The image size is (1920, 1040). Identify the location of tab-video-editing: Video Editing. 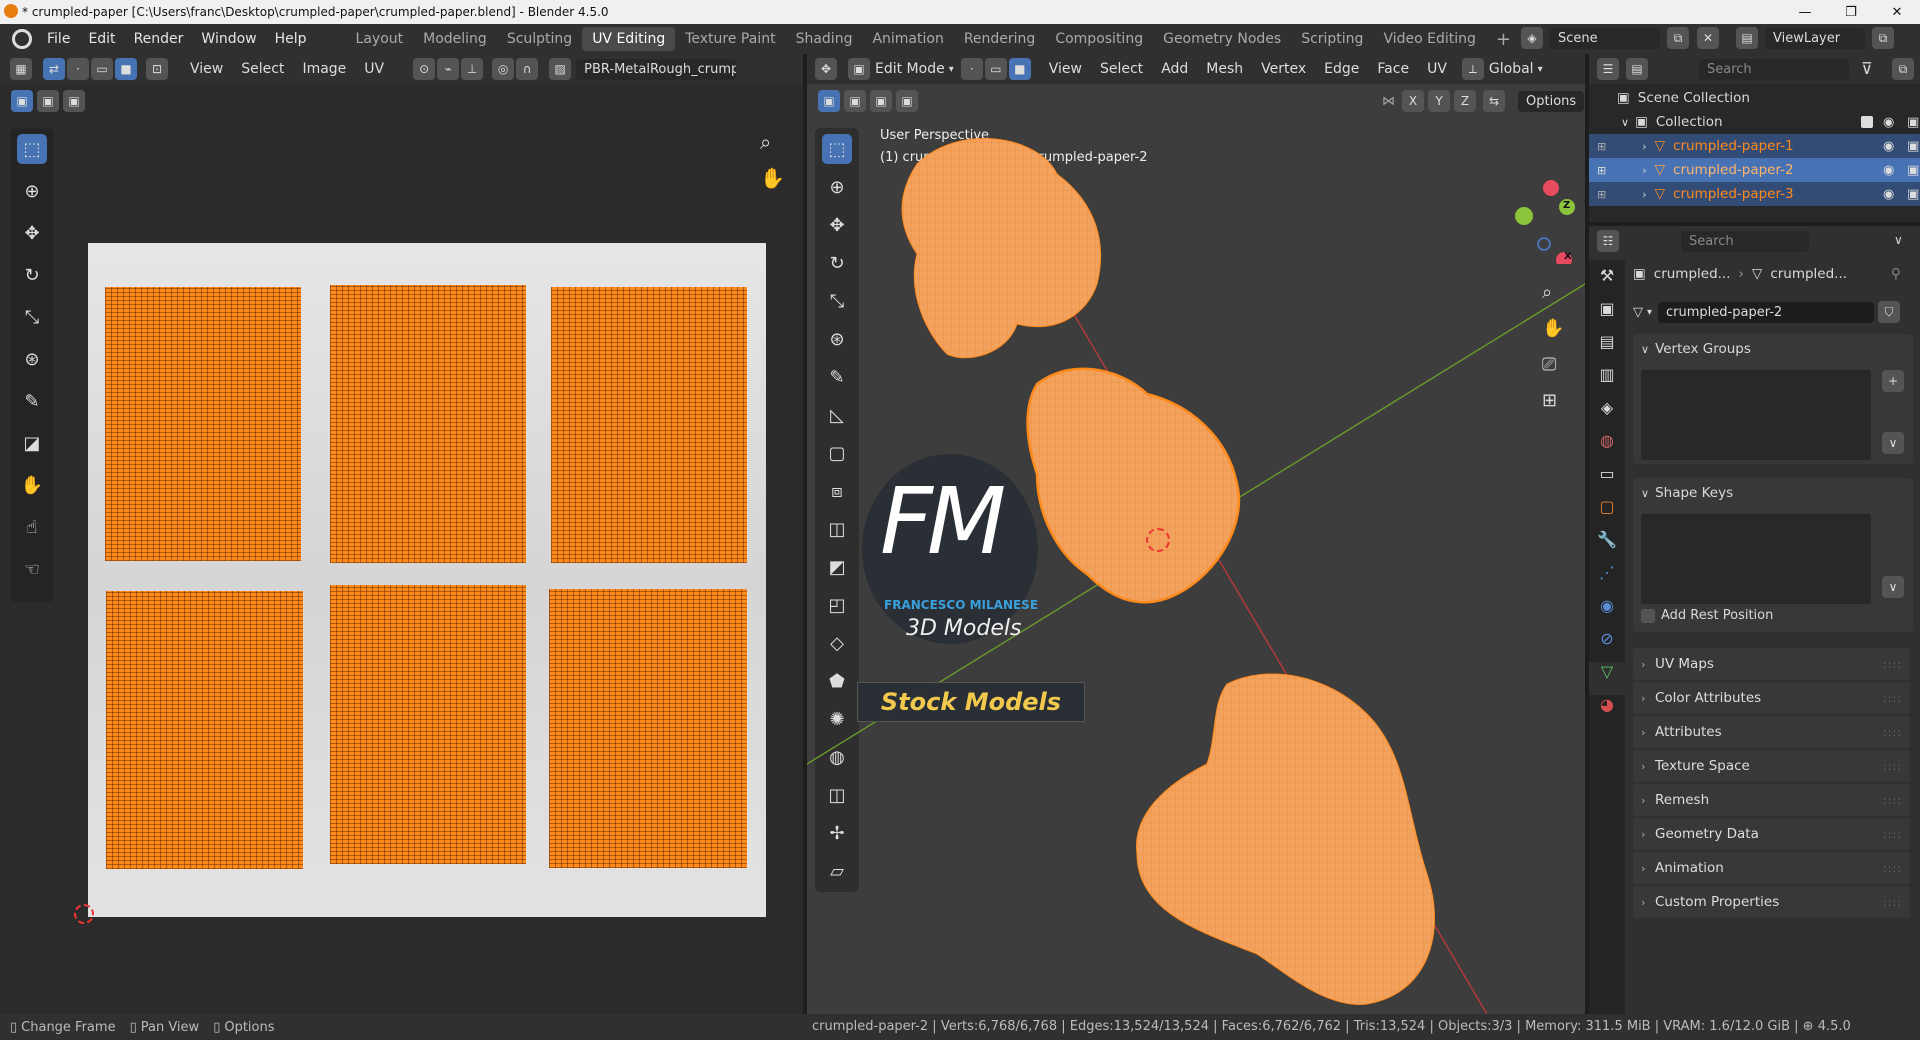
(1429, 39).